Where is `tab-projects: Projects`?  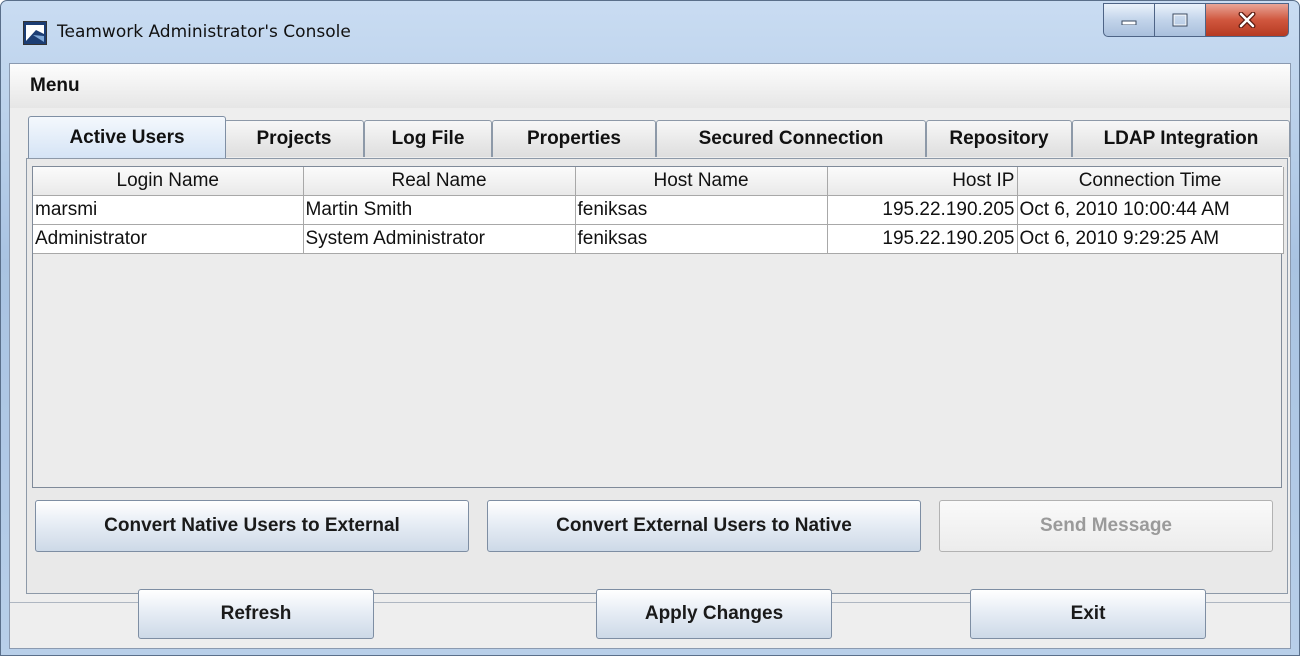
tab-projects: Projects is located at coordinates (294, 138).